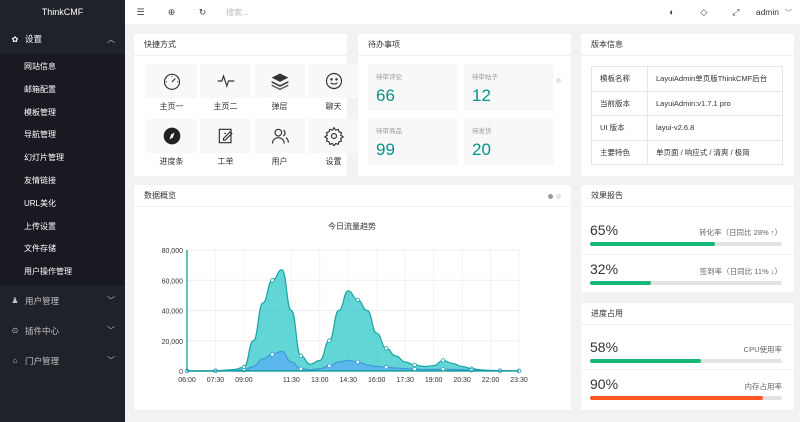 The height and width of the screenshot is (422, 800). What do you see at coordinates (481, 149) in the screenshot?
I see `todo-value: 20` at bounding box center [481, 149].